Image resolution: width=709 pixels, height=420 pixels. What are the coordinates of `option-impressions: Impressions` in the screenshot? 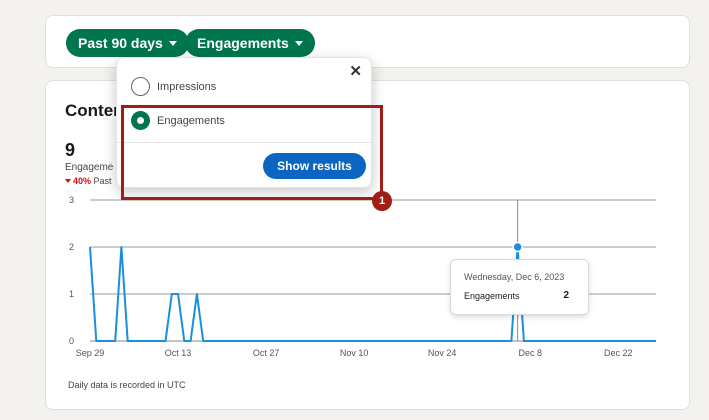 It's located at (173, 86).